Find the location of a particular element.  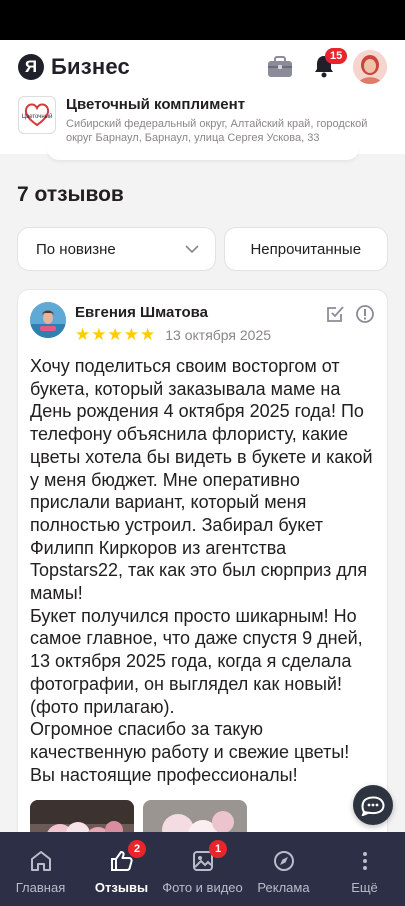

report-icon is located at coordinates (365, 314).